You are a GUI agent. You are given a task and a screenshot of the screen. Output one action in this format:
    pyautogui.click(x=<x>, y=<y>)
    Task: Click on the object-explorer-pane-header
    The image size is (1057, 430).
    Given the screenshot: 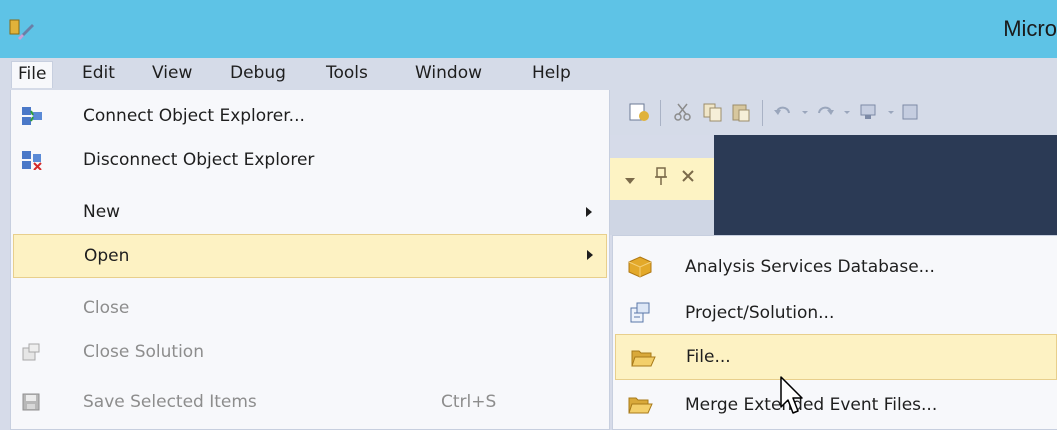 What is the action you would take?
    pyautogui.click(x=657, y=179)
    